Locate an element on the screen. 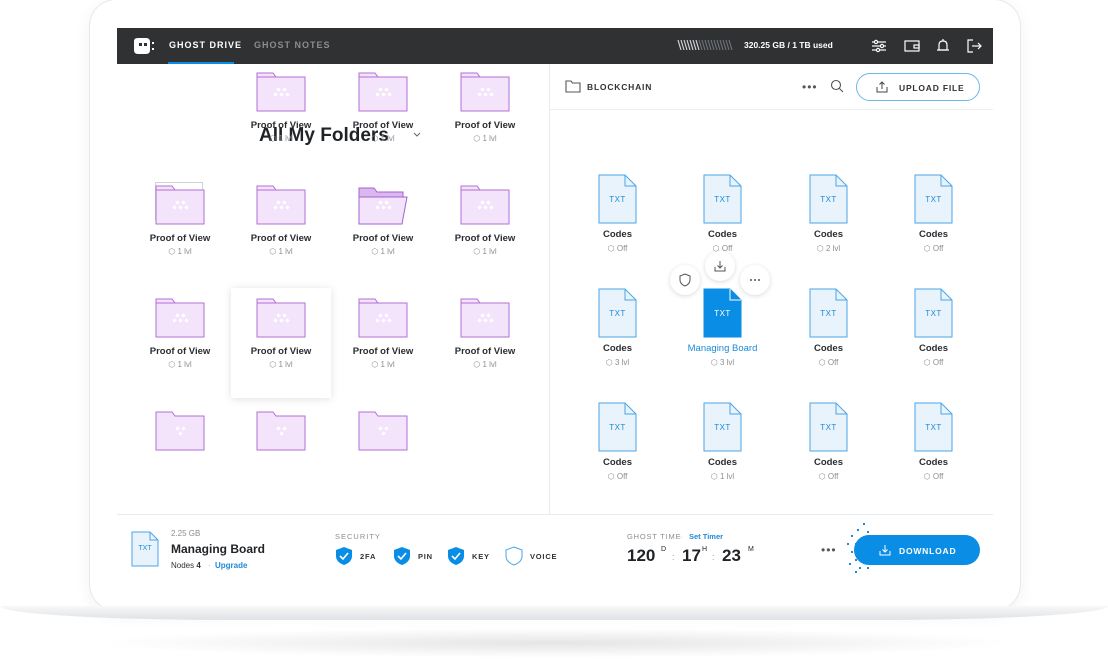 This screenshot has width=1108, height=669. ghost-logo-icon is located at coordinates (143, 46).